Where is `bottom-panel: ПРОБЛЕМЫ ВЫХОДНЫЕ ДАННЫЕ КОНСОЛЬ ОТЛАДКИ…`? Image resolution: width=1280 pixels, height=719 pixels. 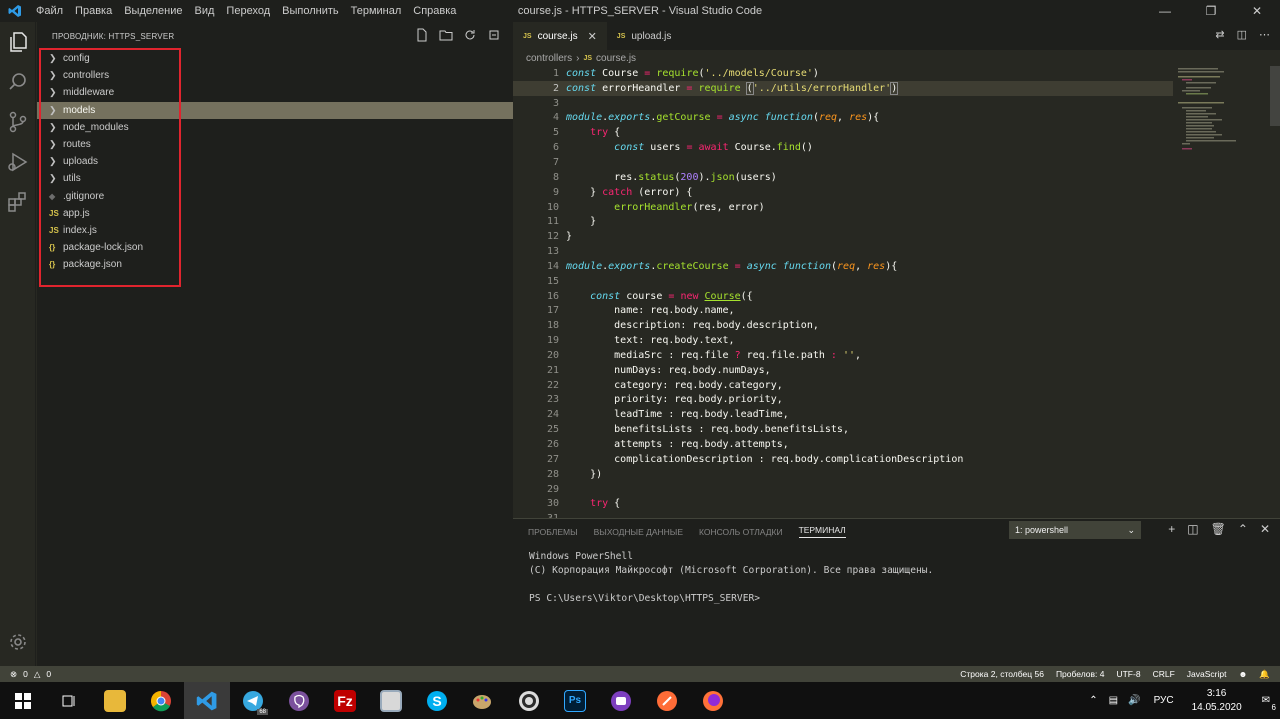 bottom-panel: ПРОБЛЕМЫ ВЫХОДНЫЕ ДАННЫЕ КОНСОЛЬ ОТЛАДКИ… is located at coordinates (896, 592).